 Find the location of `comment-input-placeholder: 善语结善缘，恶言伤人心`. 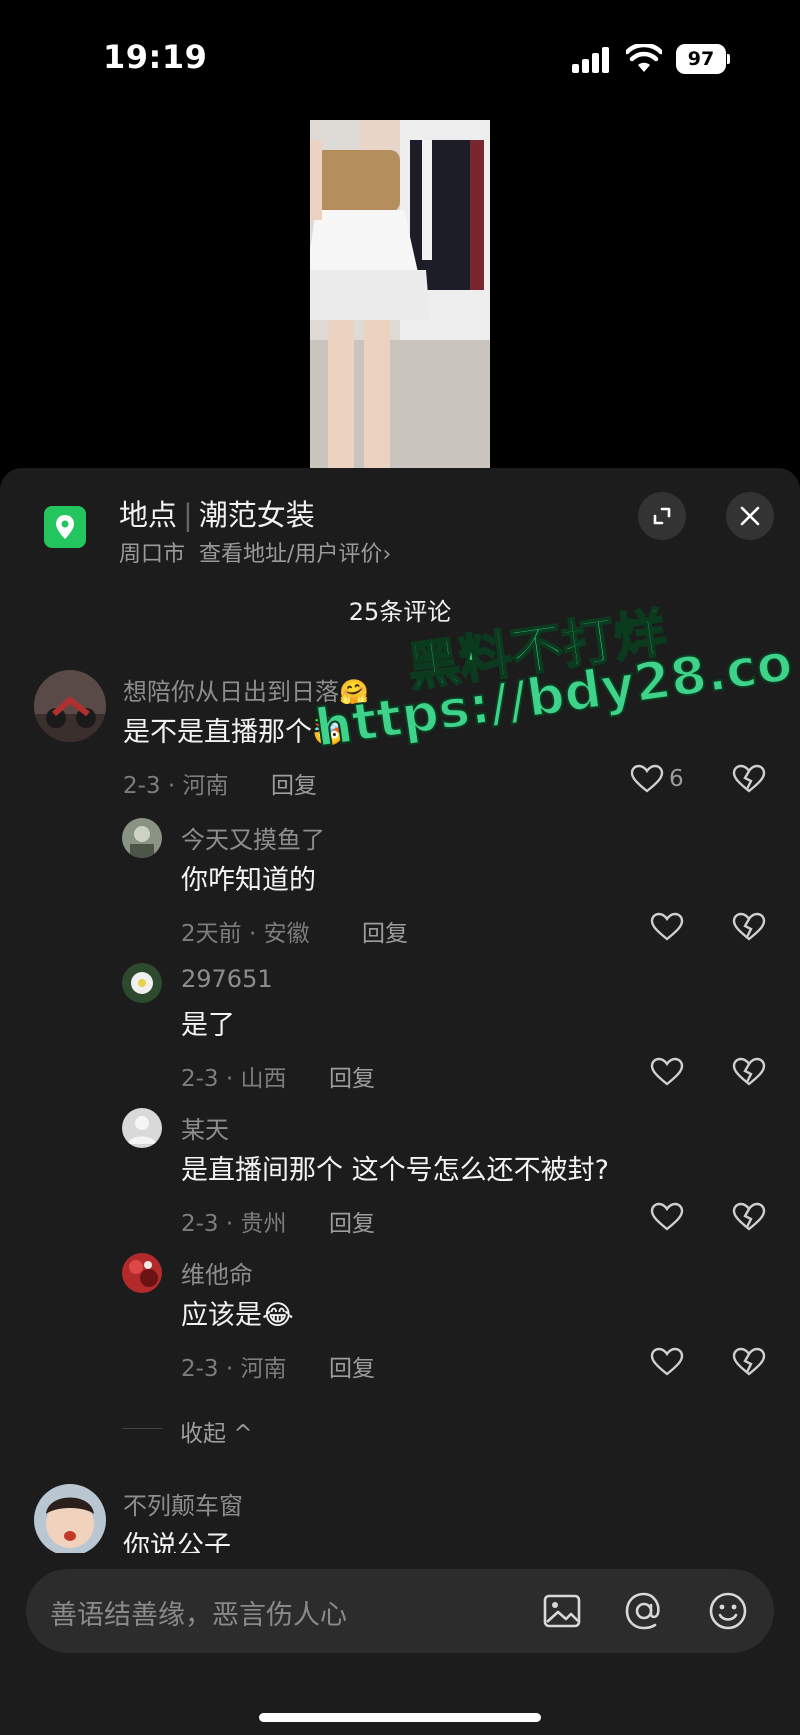

comment-input-placeholder: 善语结善缘，恶言伤人心 is located at coordinates (198, 1615).